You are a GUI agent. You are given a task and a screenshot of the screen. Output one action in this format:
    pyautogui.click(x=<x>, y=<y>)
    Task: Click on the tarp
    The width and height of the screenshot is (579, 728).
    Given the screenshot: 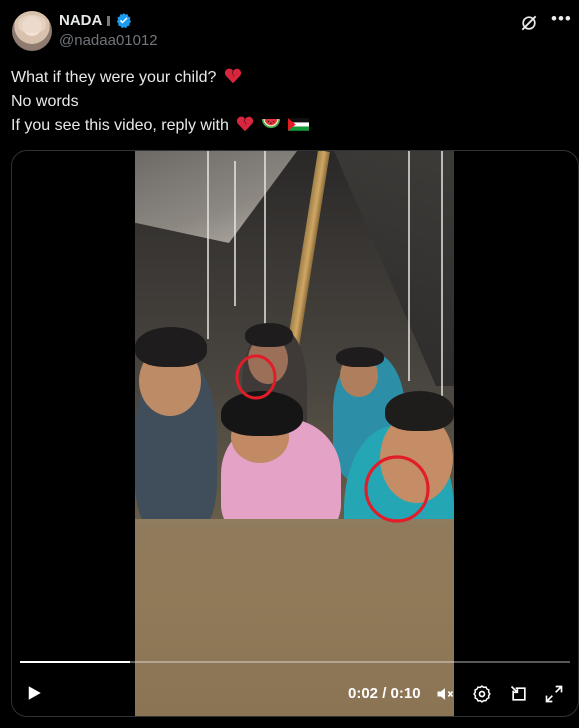 What is the action you would take?
    pyautogui.click(x=216, y=197)
    